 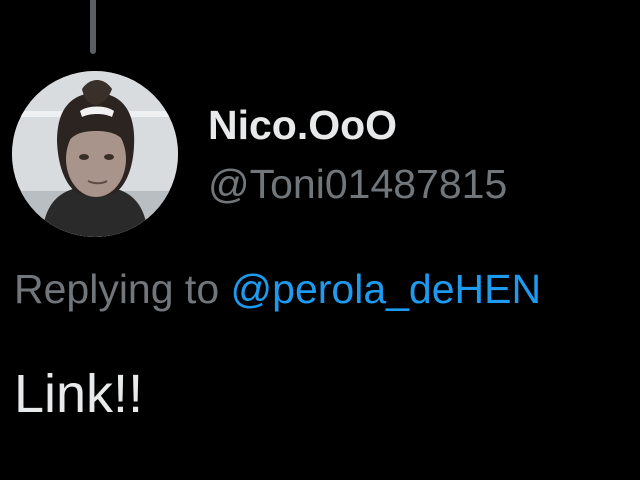 What do you see at coordinates (93, 27) in the screenshot?
I see `thread-connector-line` at bounding box center [93, 27].